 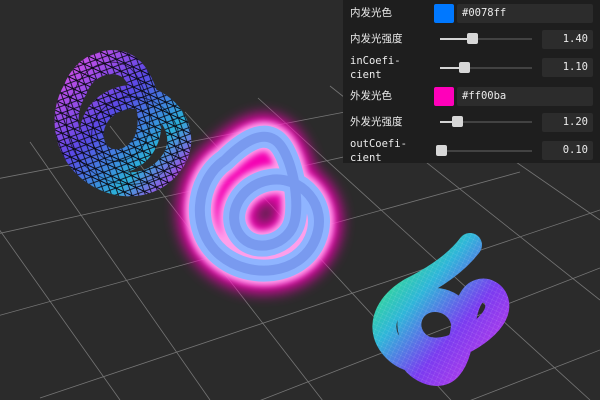 What do you see at coordinates (441, 150) in the screenshot?
I see `out-coefficient-thumb` at bounding box center [441, 150].